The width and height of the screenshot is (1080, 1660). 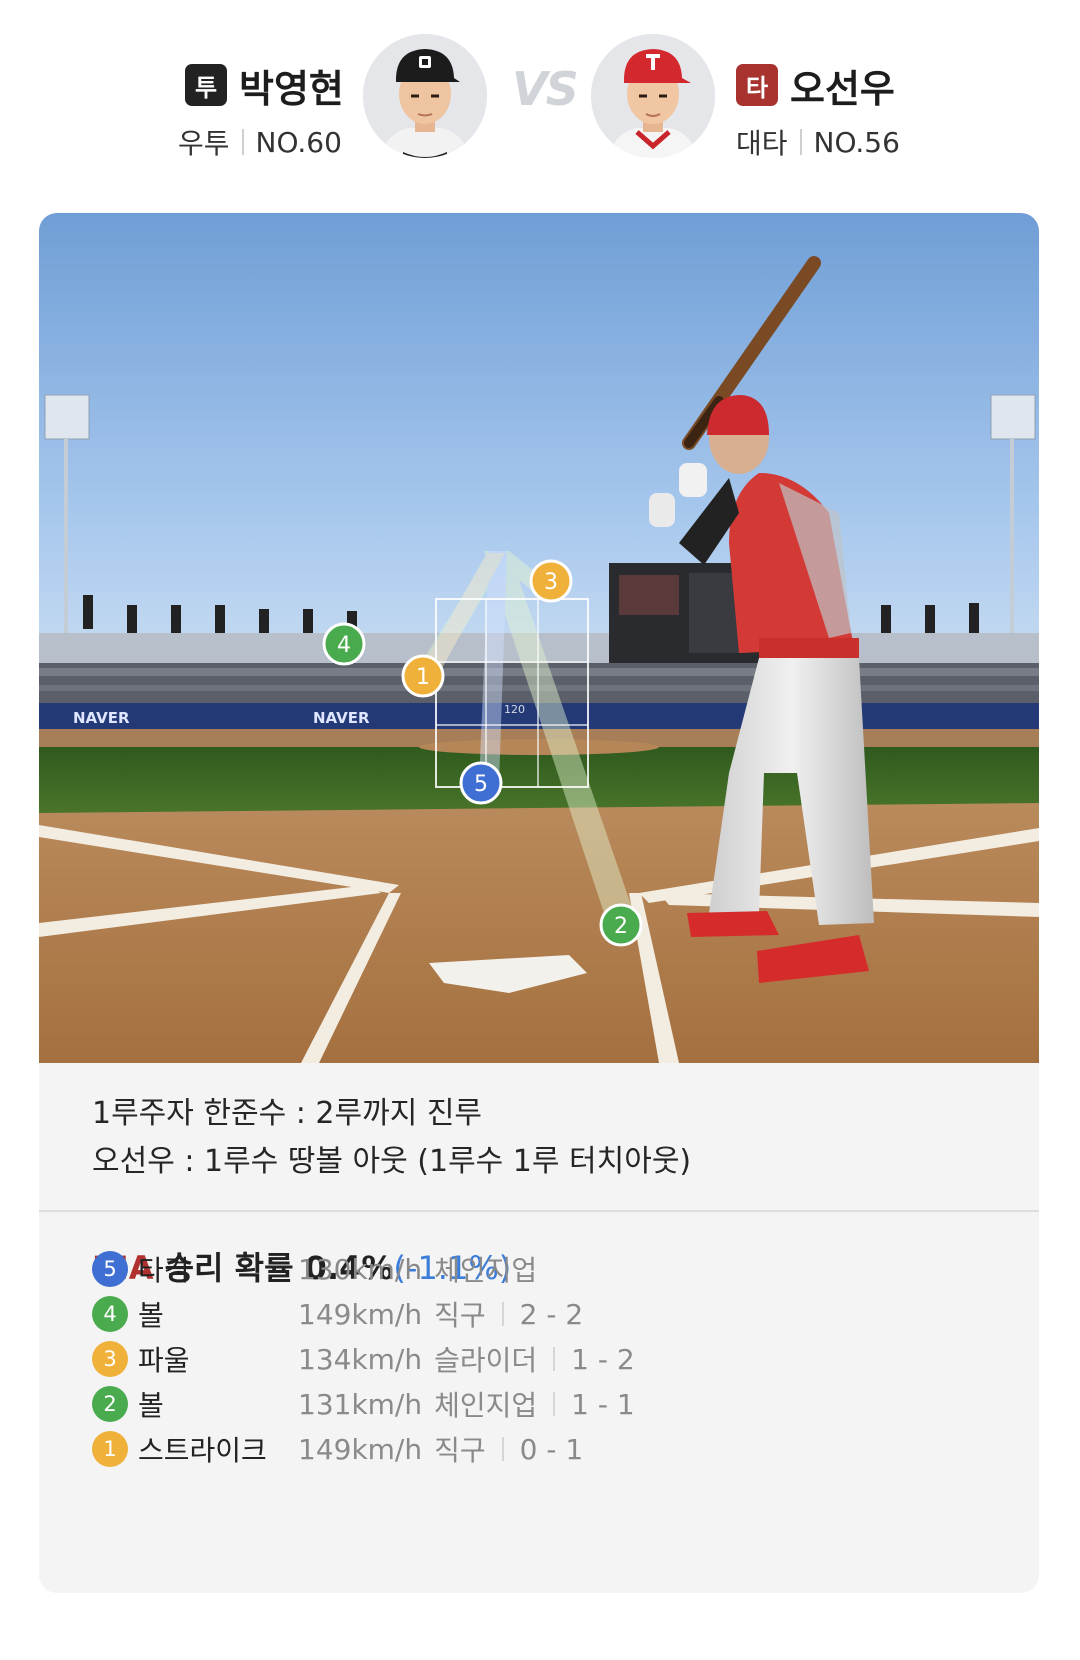 I want to click on section-divider, so click(x=539, y=1211).